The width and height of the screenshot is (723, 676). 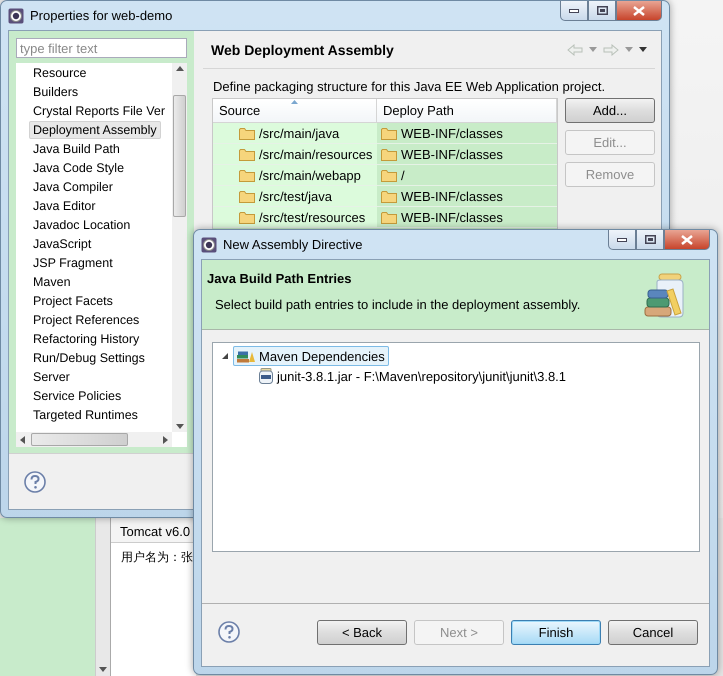 I want to click on nav-item: Resource, so click(x=59, y=73).